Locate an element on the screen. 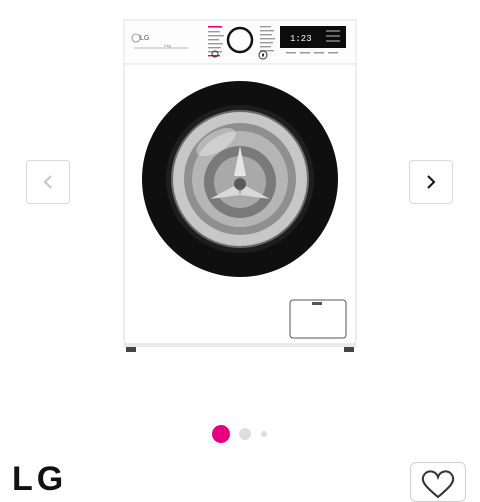 This screenshot has height=502, width=480. appliance-logo: LG is located at coordinates (144, 38).